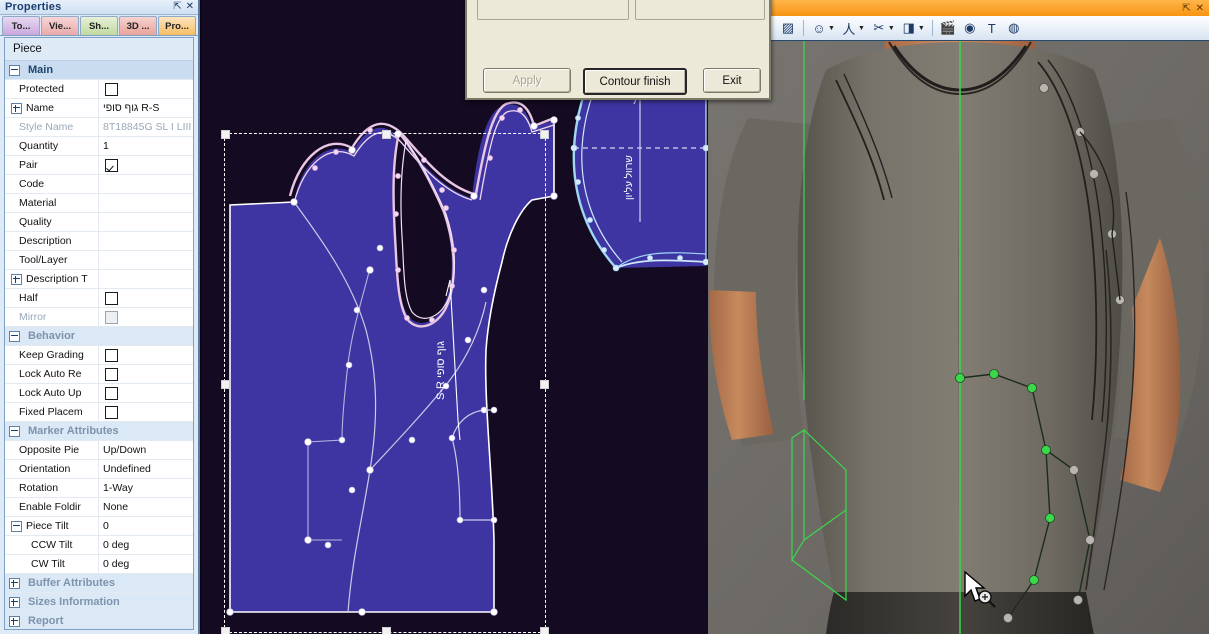  What do you see at coordinates (146, 469) in the screenshot?
I see `property-value-cell: Undefined` at bounding box center [146, 469].